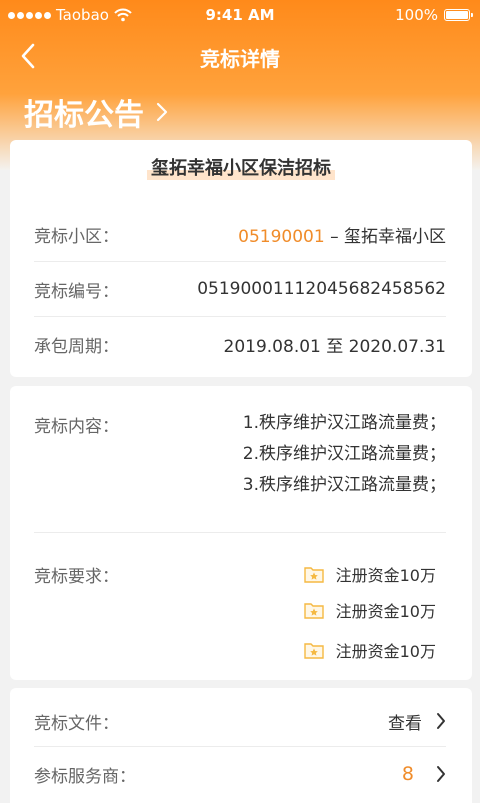 The height and width of the screenshot is (803, 480). Describe the element at coordinates (334, 346) in the screenshot. I see `contract-period-value: 2019.08.01 至 2020.07.31` at that location.